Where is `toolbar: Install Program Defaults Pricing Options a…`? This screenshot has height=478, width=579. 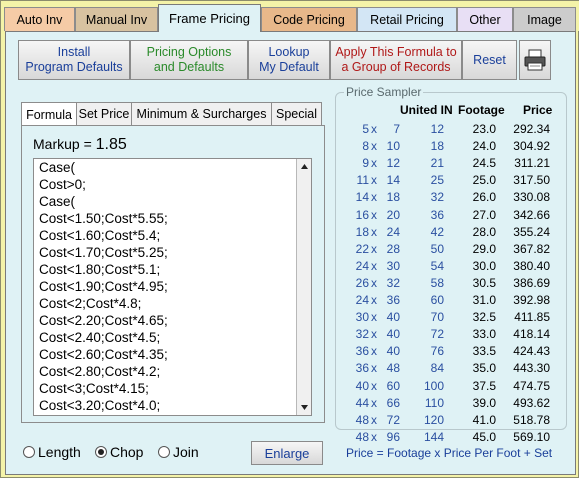
toolbar: Install Program Defaults Pricing Options a… is located at coordinates (284, 60).